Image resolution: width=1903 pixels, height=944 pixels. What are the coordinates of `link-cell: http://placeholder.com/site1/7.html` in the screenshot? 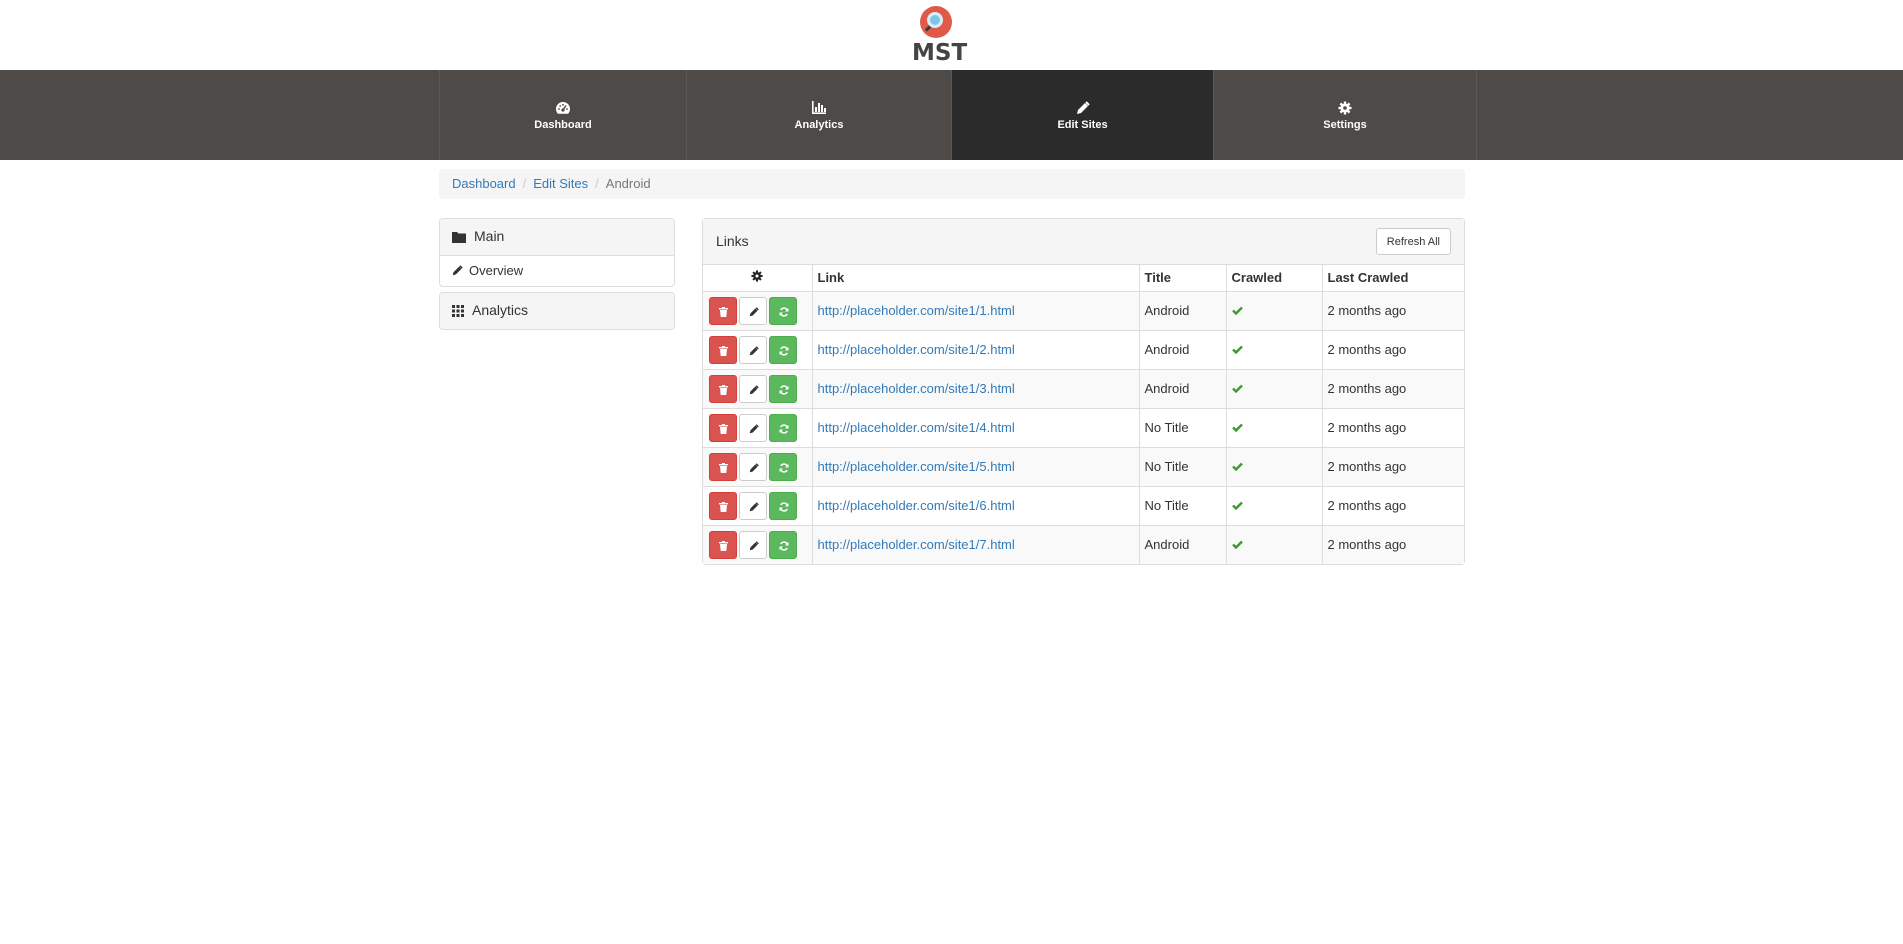 It's located at (976, 544).